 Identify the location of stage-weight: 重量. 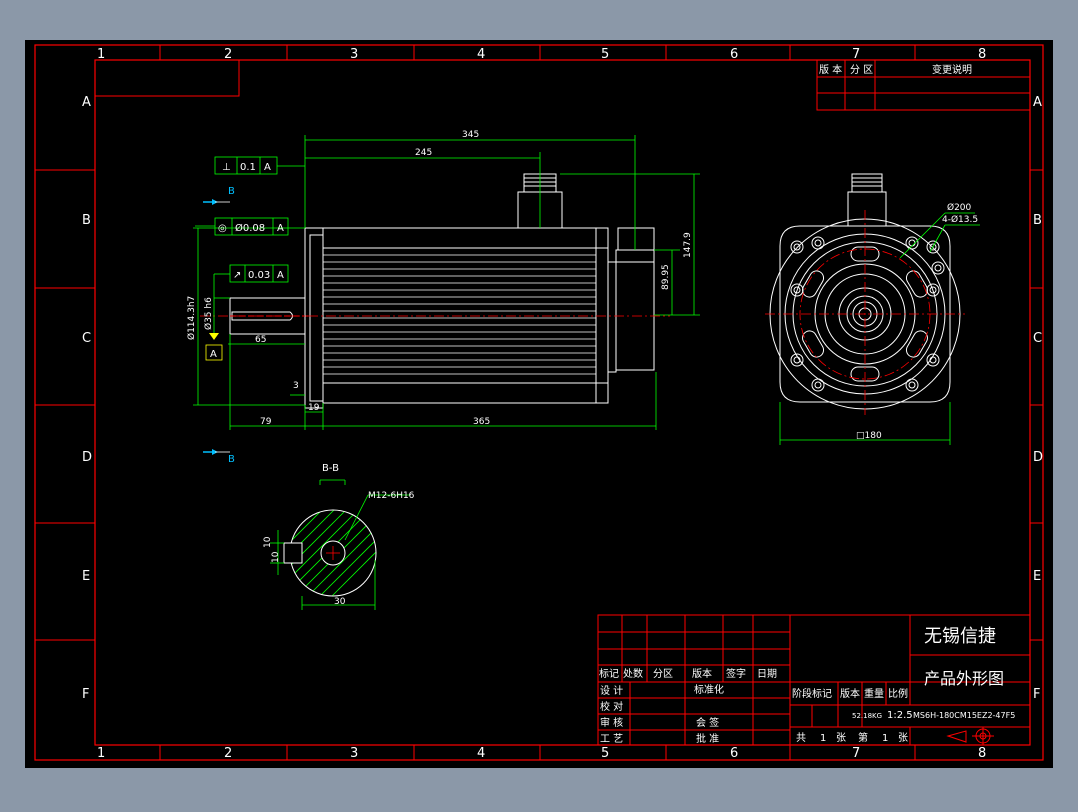
(874, 693).